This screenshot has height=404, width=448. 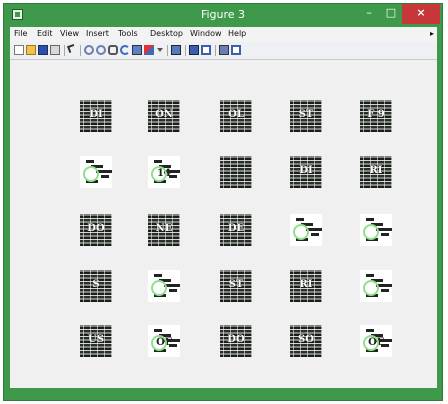 What do you see at coordinates (101, 50) in the screenshot?
I see `zoom-out-icon` at bounding box center [101, 50].